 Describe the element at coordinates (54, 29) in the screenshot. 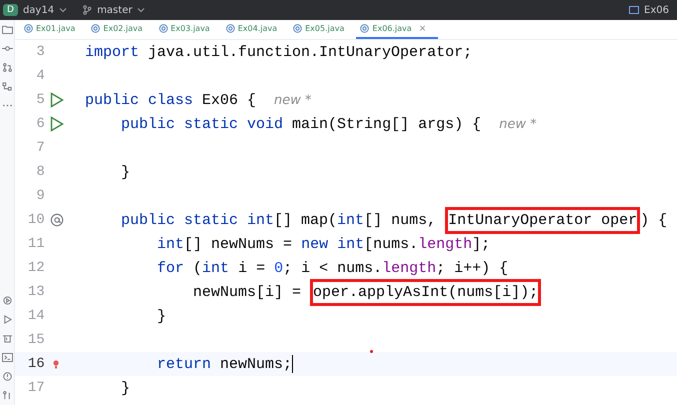

I see `editor-tab: Ex01.java` at that location.